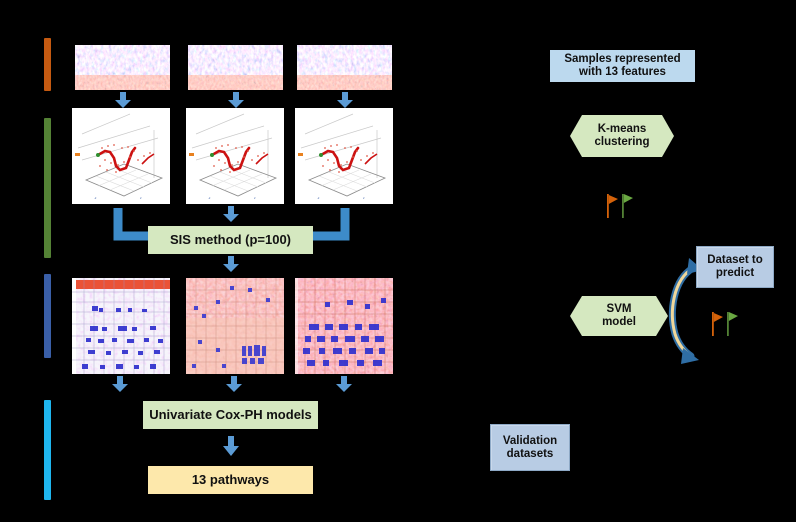 Image resolution: width=796 pixels, height=522 pixels. What do you see at coordinates (47, 316) in the screenshot?
I see `stage-bar-correlation` at bounding box center [47, 316].